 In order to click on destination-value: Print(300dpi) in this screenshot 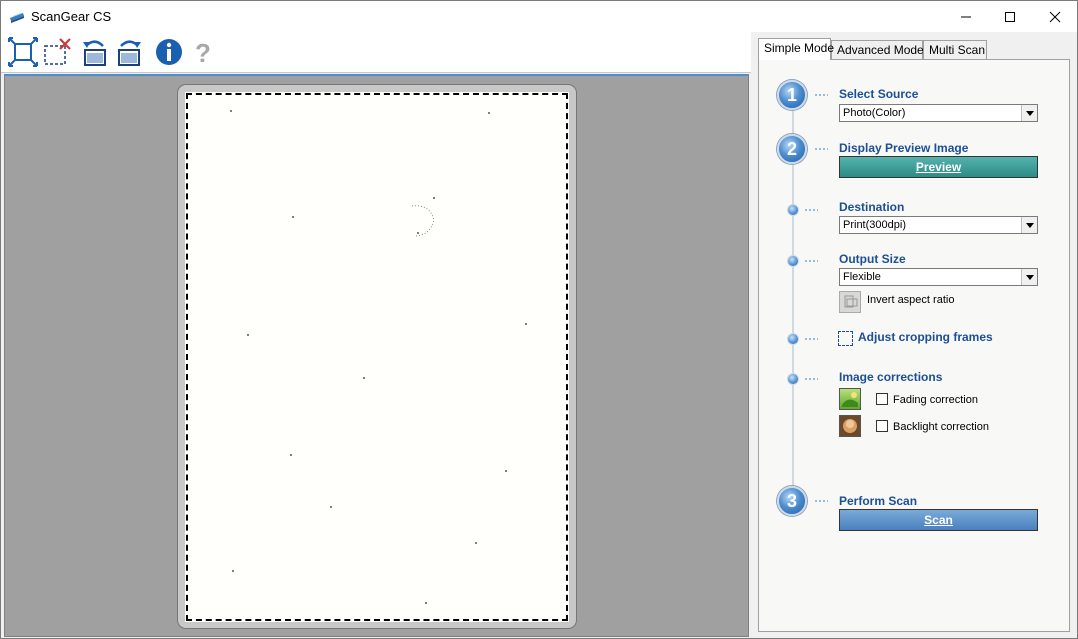, I will do `click(874, 225)`.